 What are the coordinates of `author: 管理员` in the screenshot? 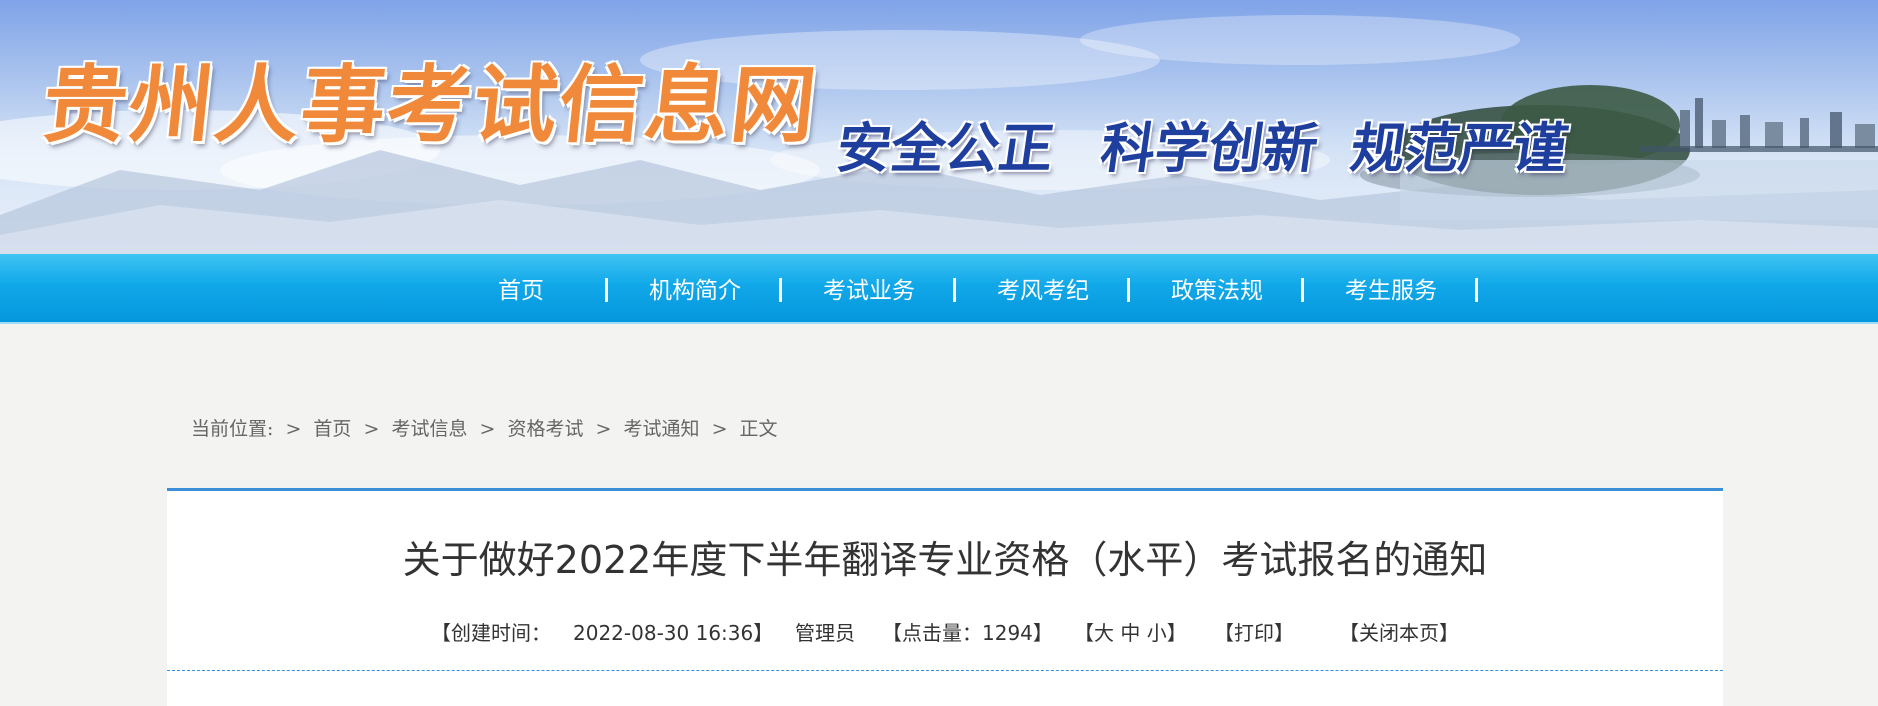 It's located at (825, 633).